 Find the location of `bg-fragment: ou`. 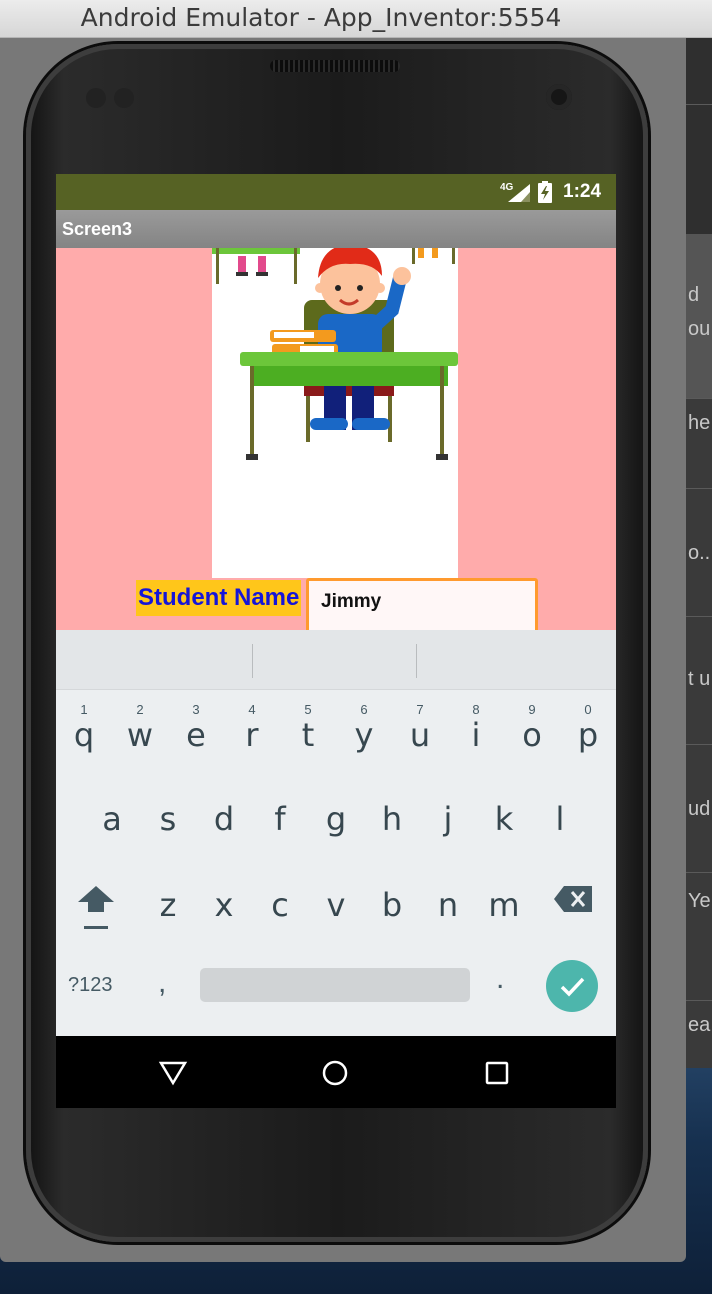

bg-fragment: ou is located at coordinates (699, 329).